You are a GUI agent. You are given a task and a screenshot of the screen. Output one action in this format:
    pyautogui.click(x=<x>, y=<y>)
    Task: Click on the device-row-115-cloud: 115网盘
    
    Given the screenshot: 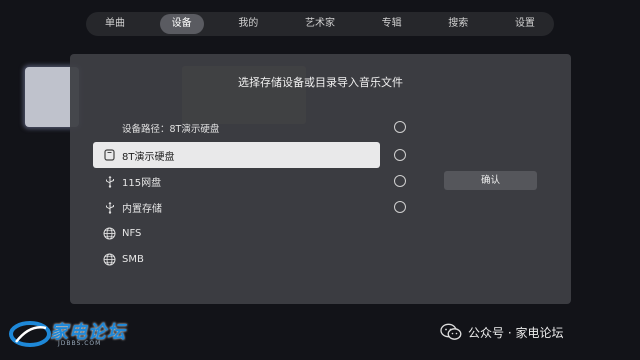 What is the action you would take?
    pyautogui.click(x=236, y=181)
    